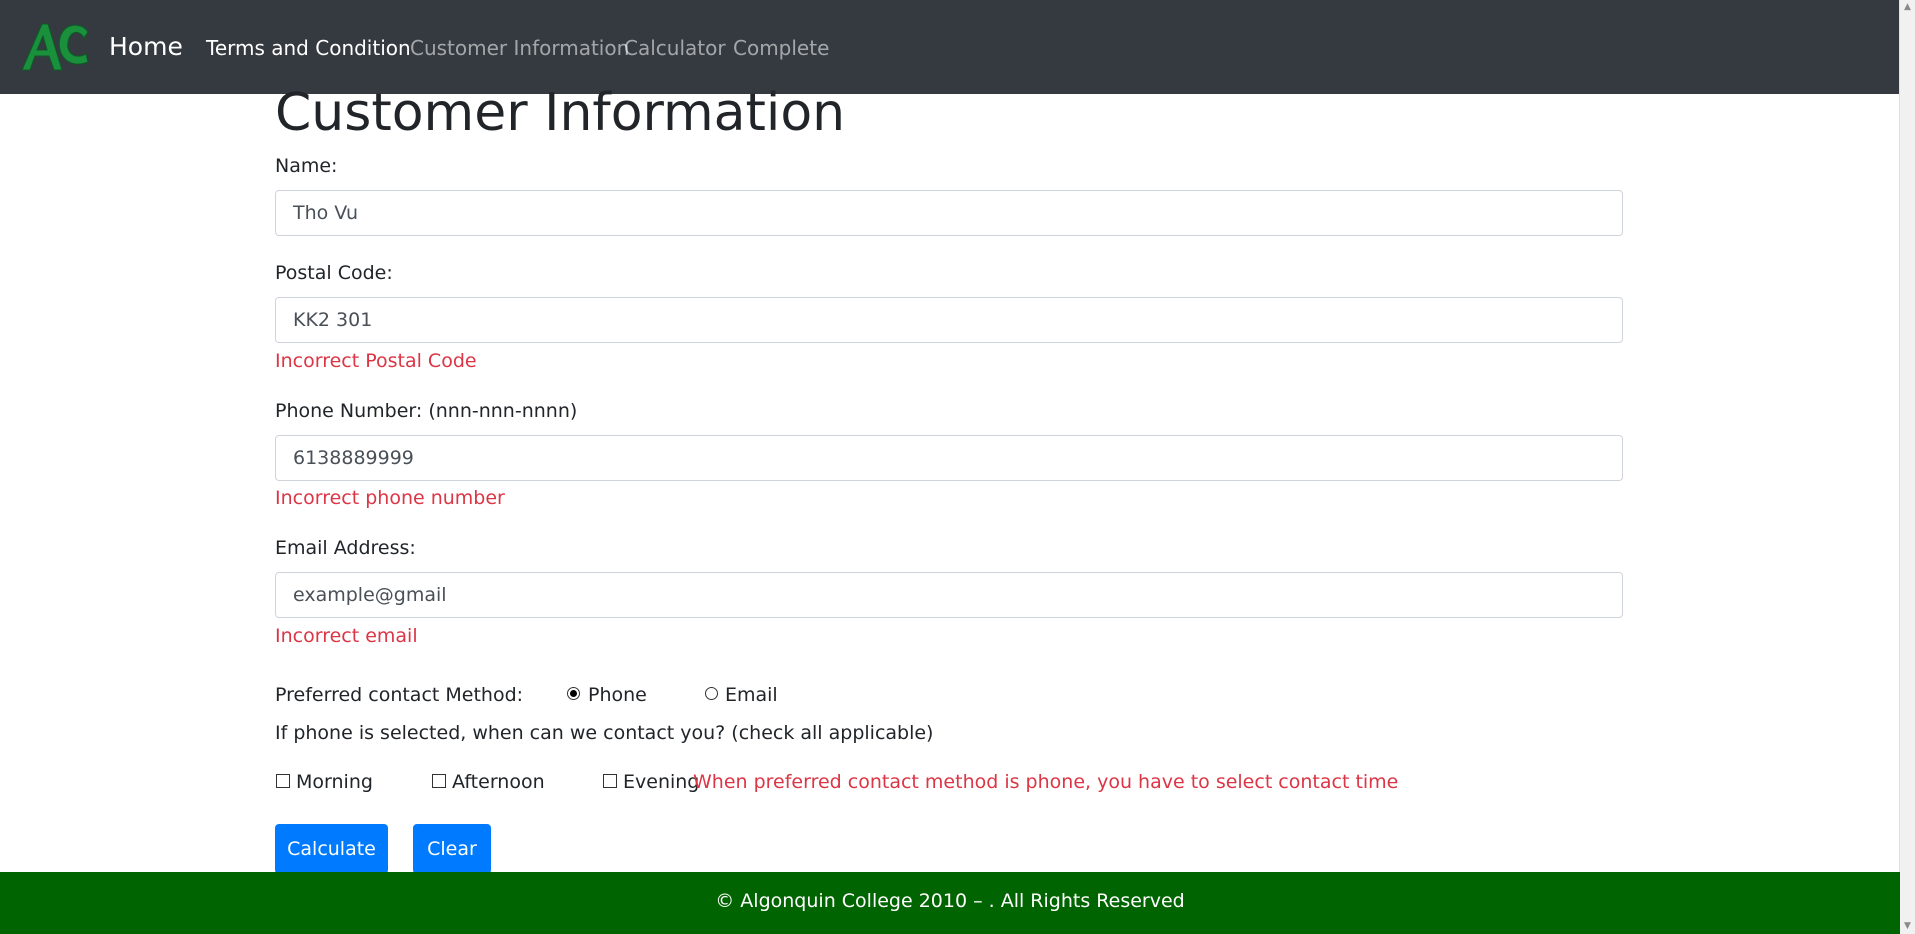  What do you see at coordinates (949, 320) in the screenshot?
I see `postal-code-input: KK2 301` at bounding box center [949, 320].